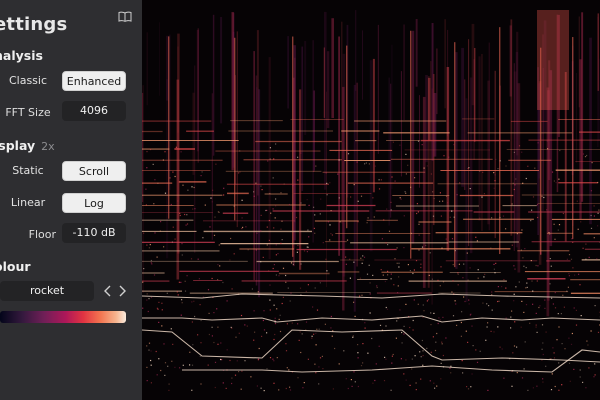 The image size is (600, 400). I want to click on chevron-left-icon, so click(108, 291).